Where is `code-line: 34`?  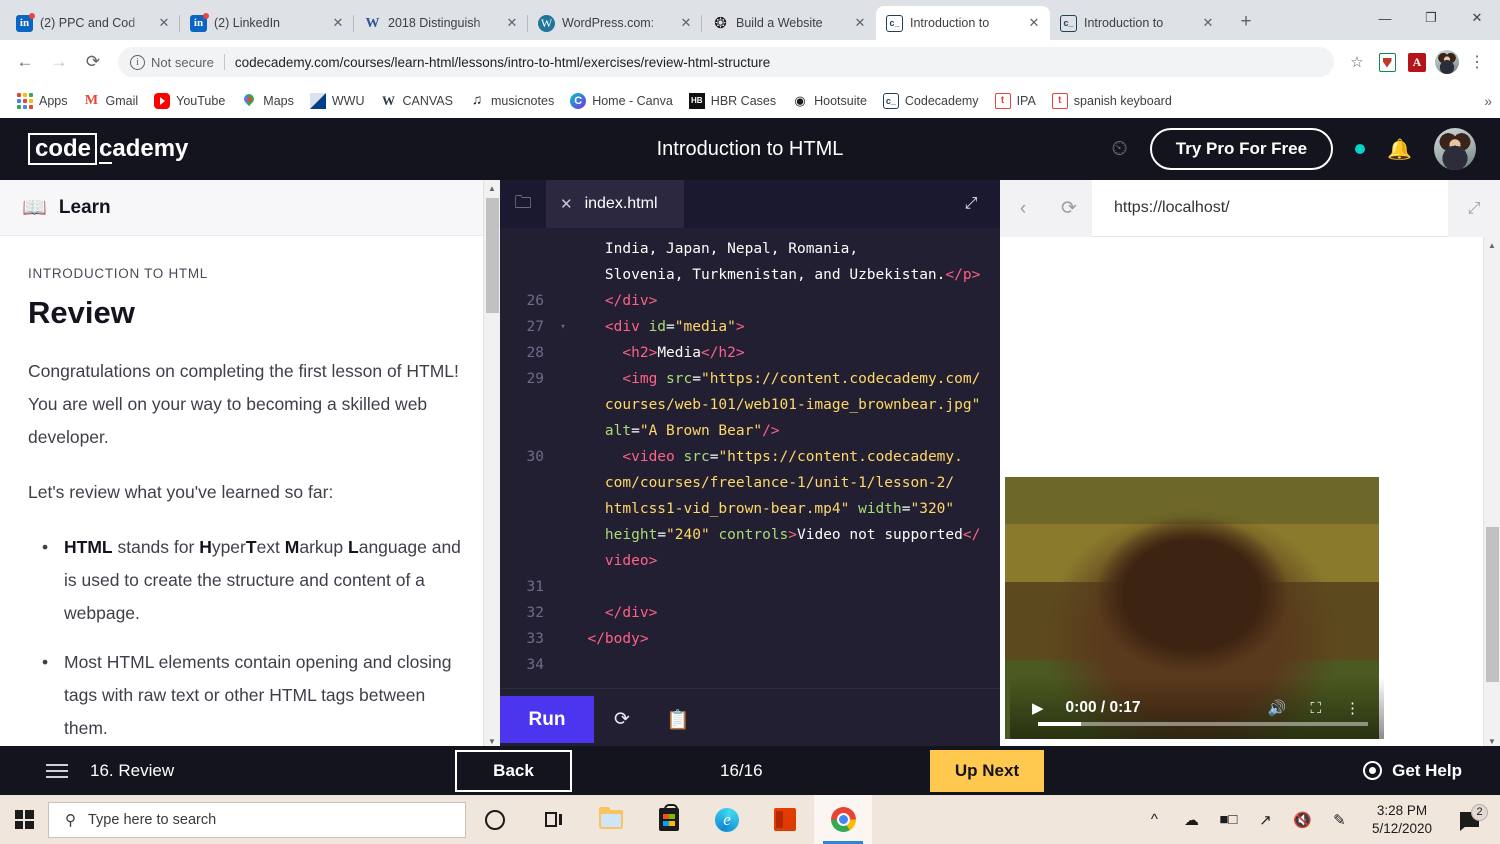
code-line: 34 is located at coordinates (750, 665).